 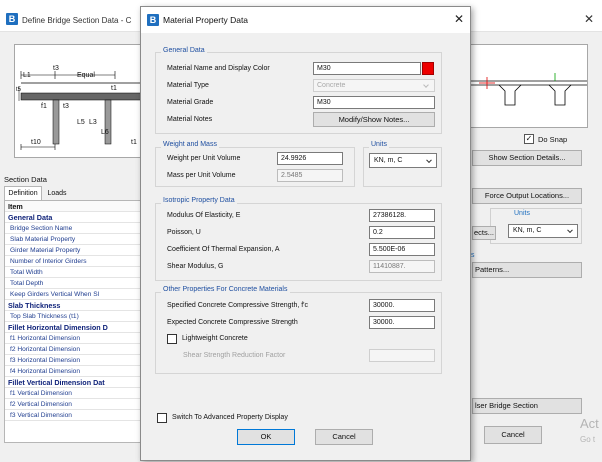 What do you see at coordinates (379, 144) in the screenshot?
I see `units-title: Units` at bounding box center [379, 144].